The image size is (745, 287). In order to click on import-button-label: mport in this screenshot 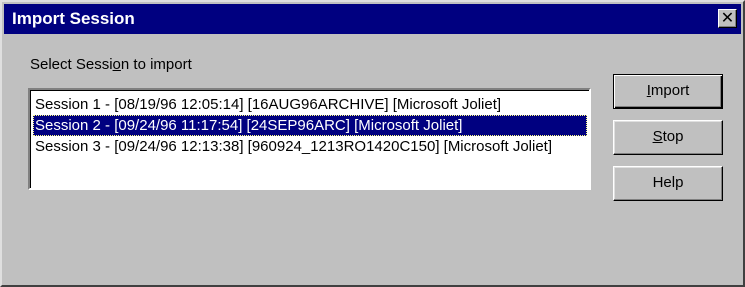, I will do `click(670, 90)`.